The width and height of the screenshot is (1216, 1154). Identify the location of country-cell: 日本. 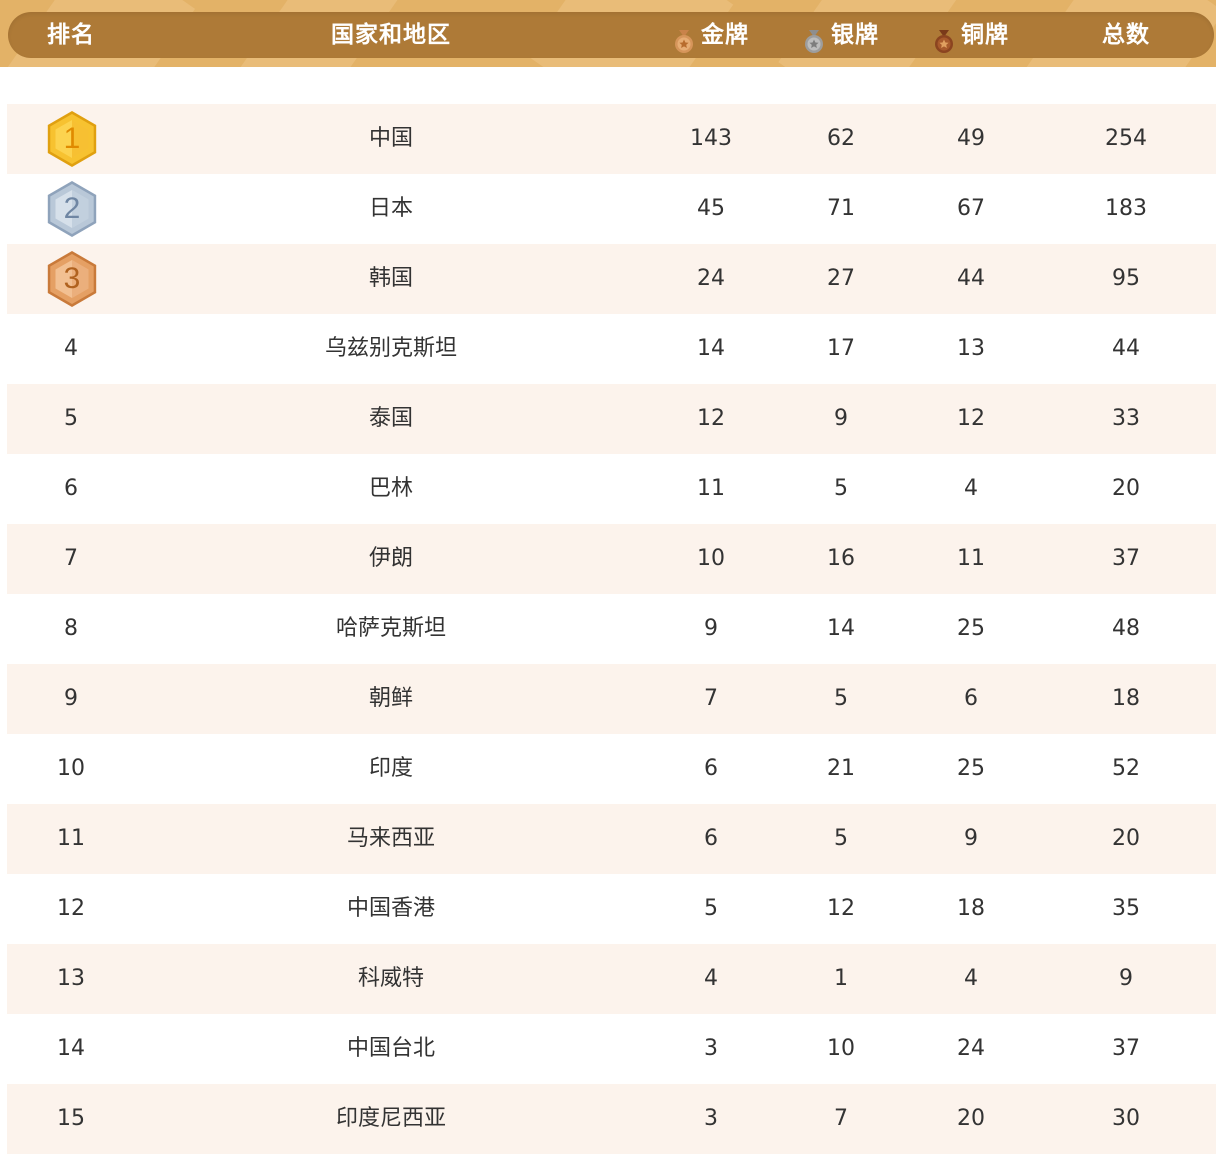
(390, 208).